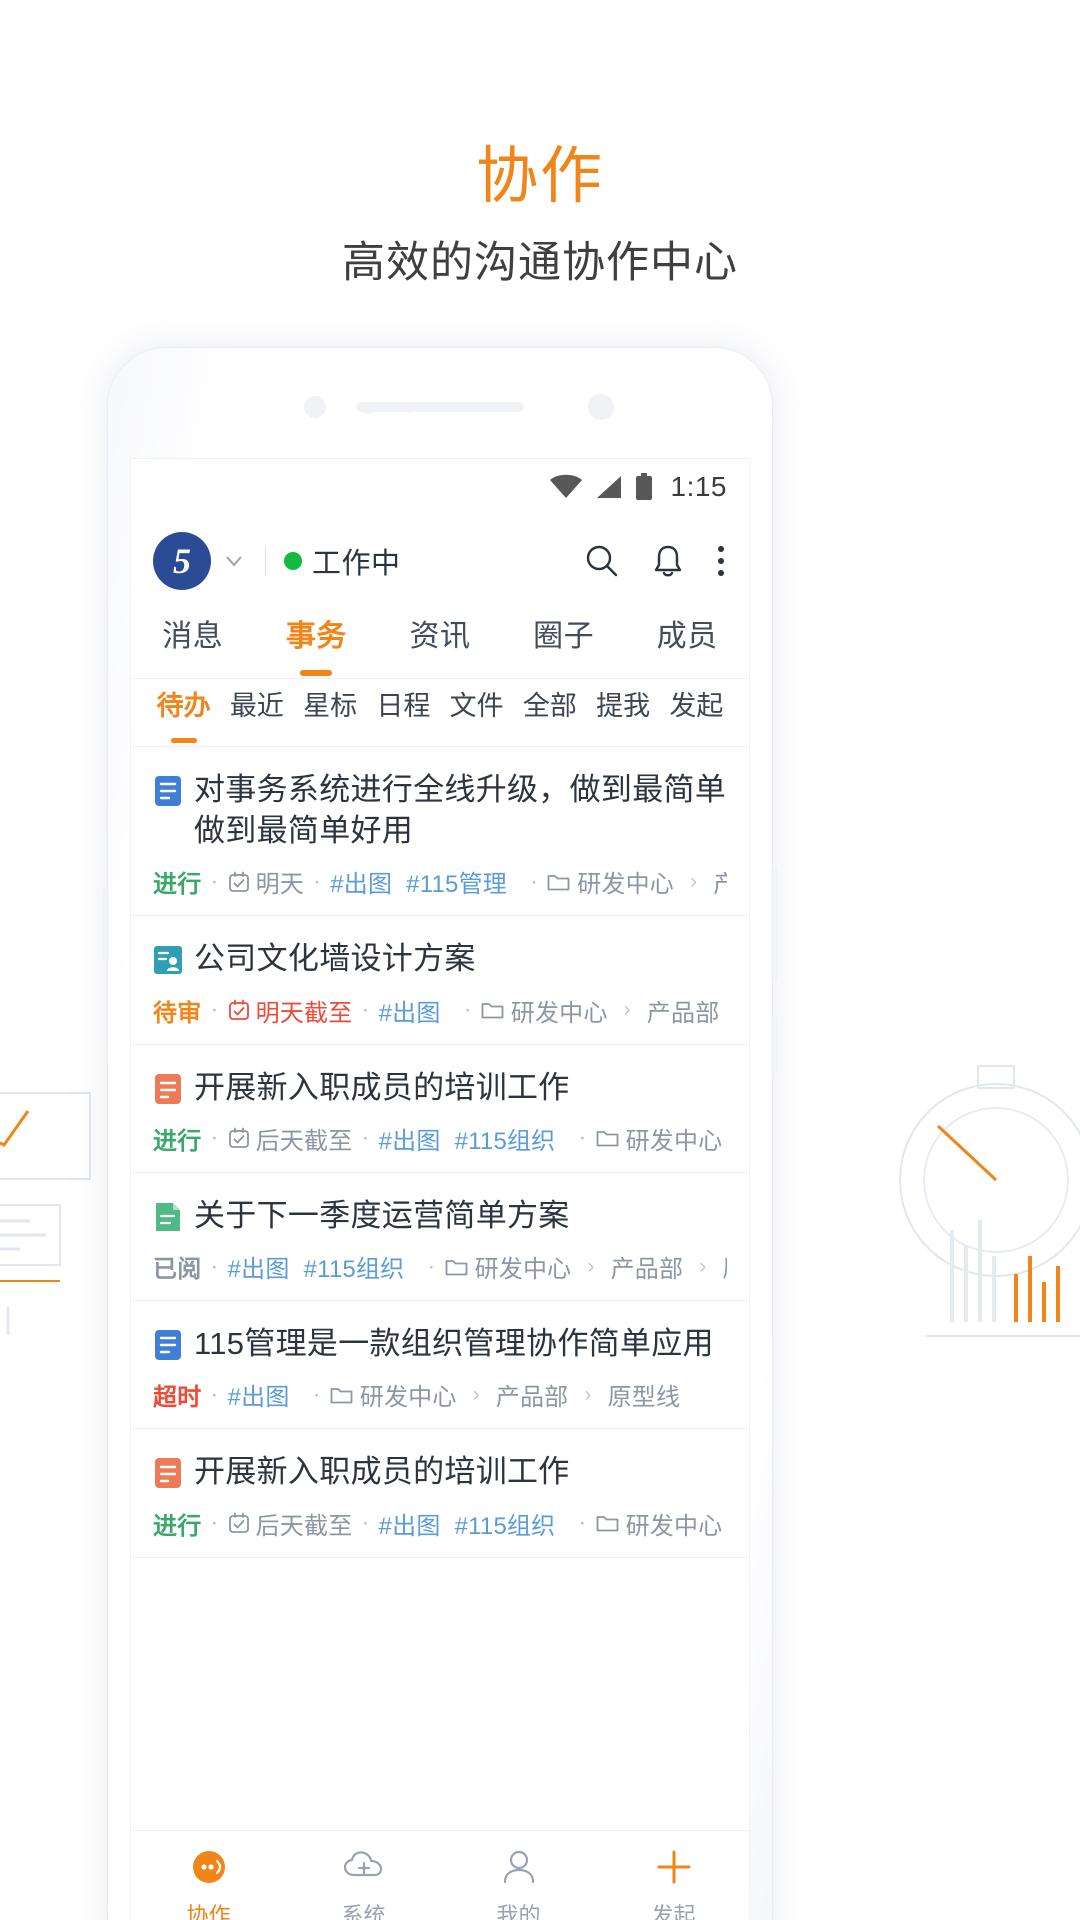 This screenshot has height=1920, width=1080. I want to click on subtab-files: 文件, so click(476, 712).